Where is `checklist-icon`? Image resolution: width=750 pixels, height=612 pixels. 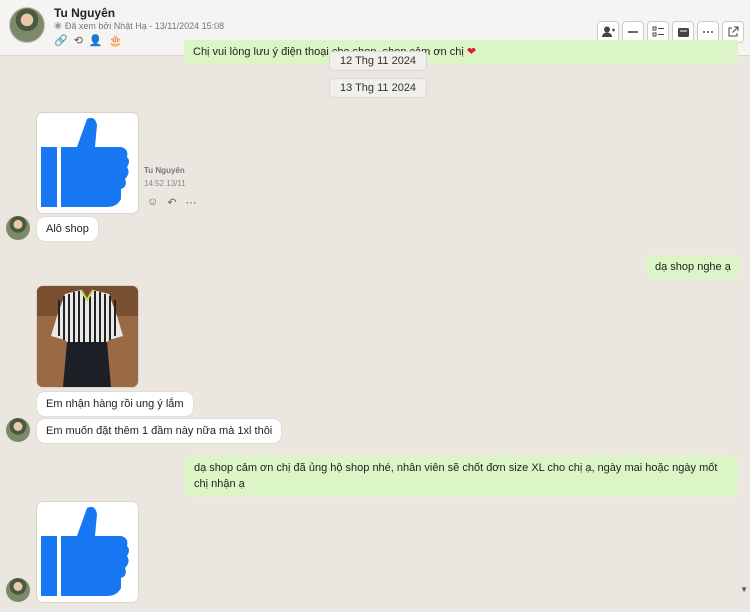 checklist-icon is located at coordinates (658, 31).